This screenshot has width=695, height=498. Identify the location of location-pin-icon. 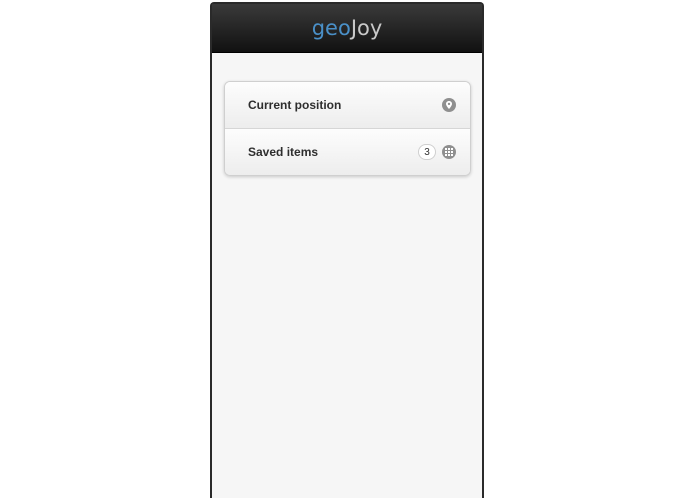
(449, 105).